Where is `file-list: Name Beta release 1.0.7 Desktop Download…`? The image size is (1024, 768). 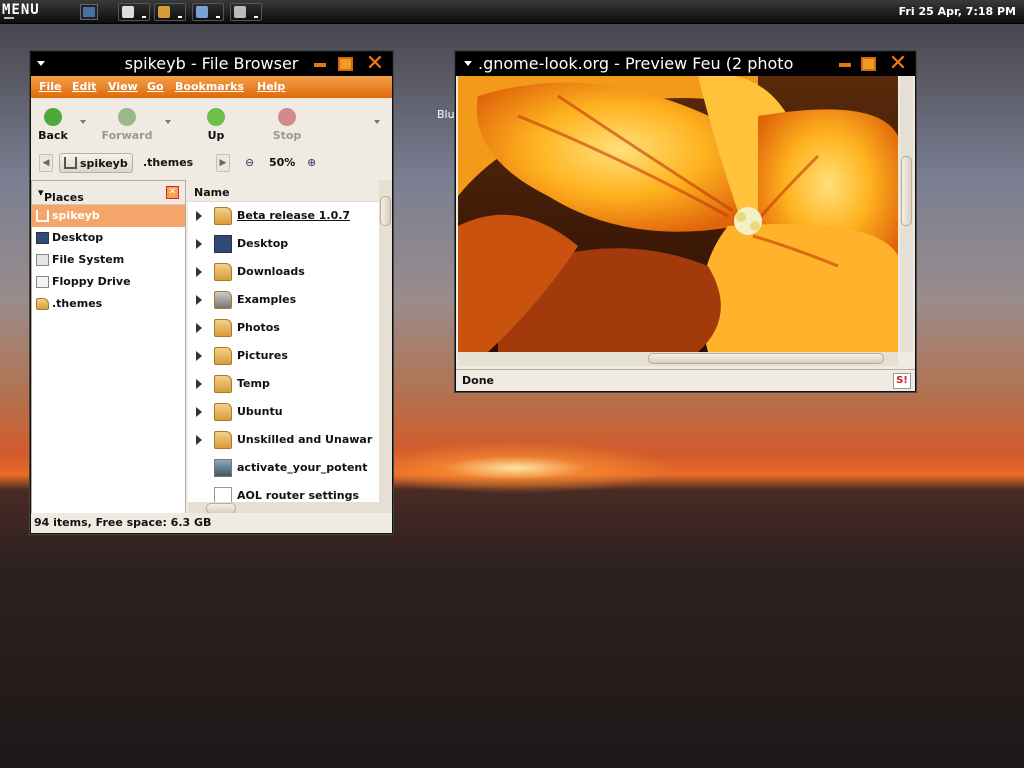
file-list: Name Beta release 1.0.7 Desktop Download… is located at coordinates (283, 348).